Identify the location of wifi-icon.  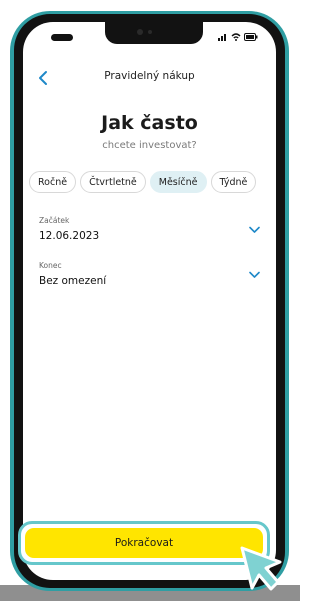
(236, 37).